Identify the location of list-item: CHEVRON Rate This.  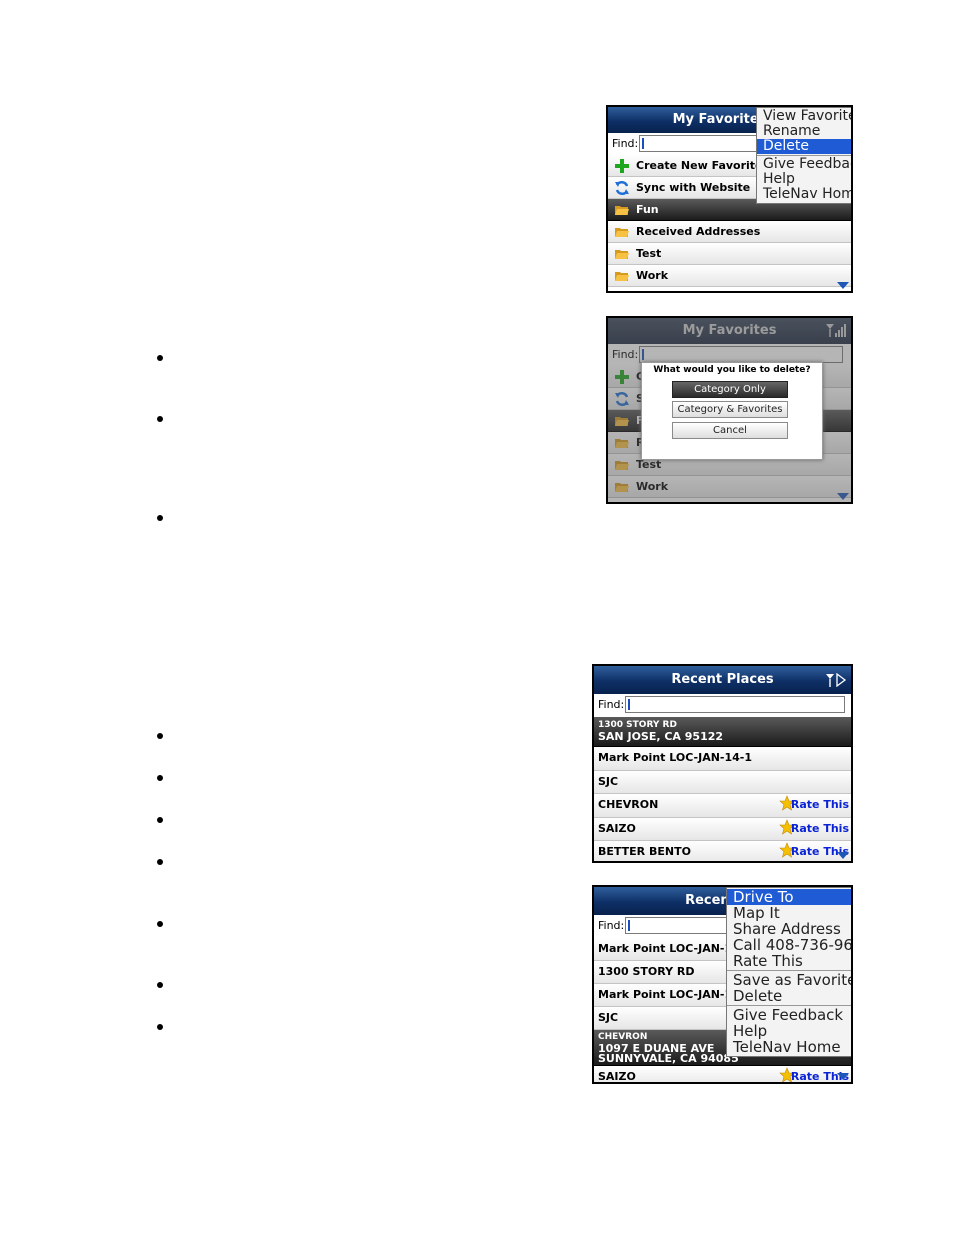
(722, 806).